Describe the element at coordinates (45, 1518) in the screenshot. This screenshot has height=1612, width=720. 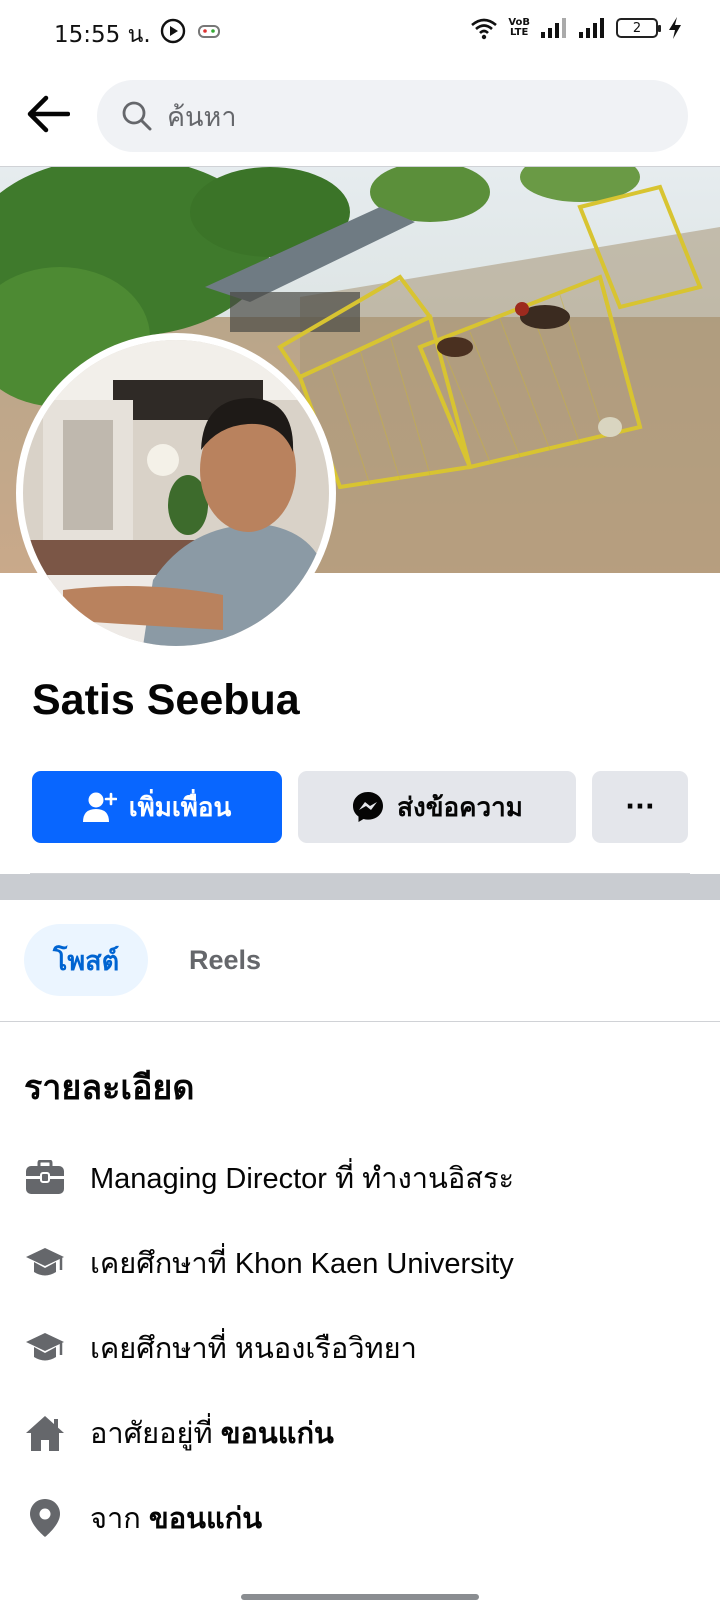
I see `location-pin-icon` at that location.